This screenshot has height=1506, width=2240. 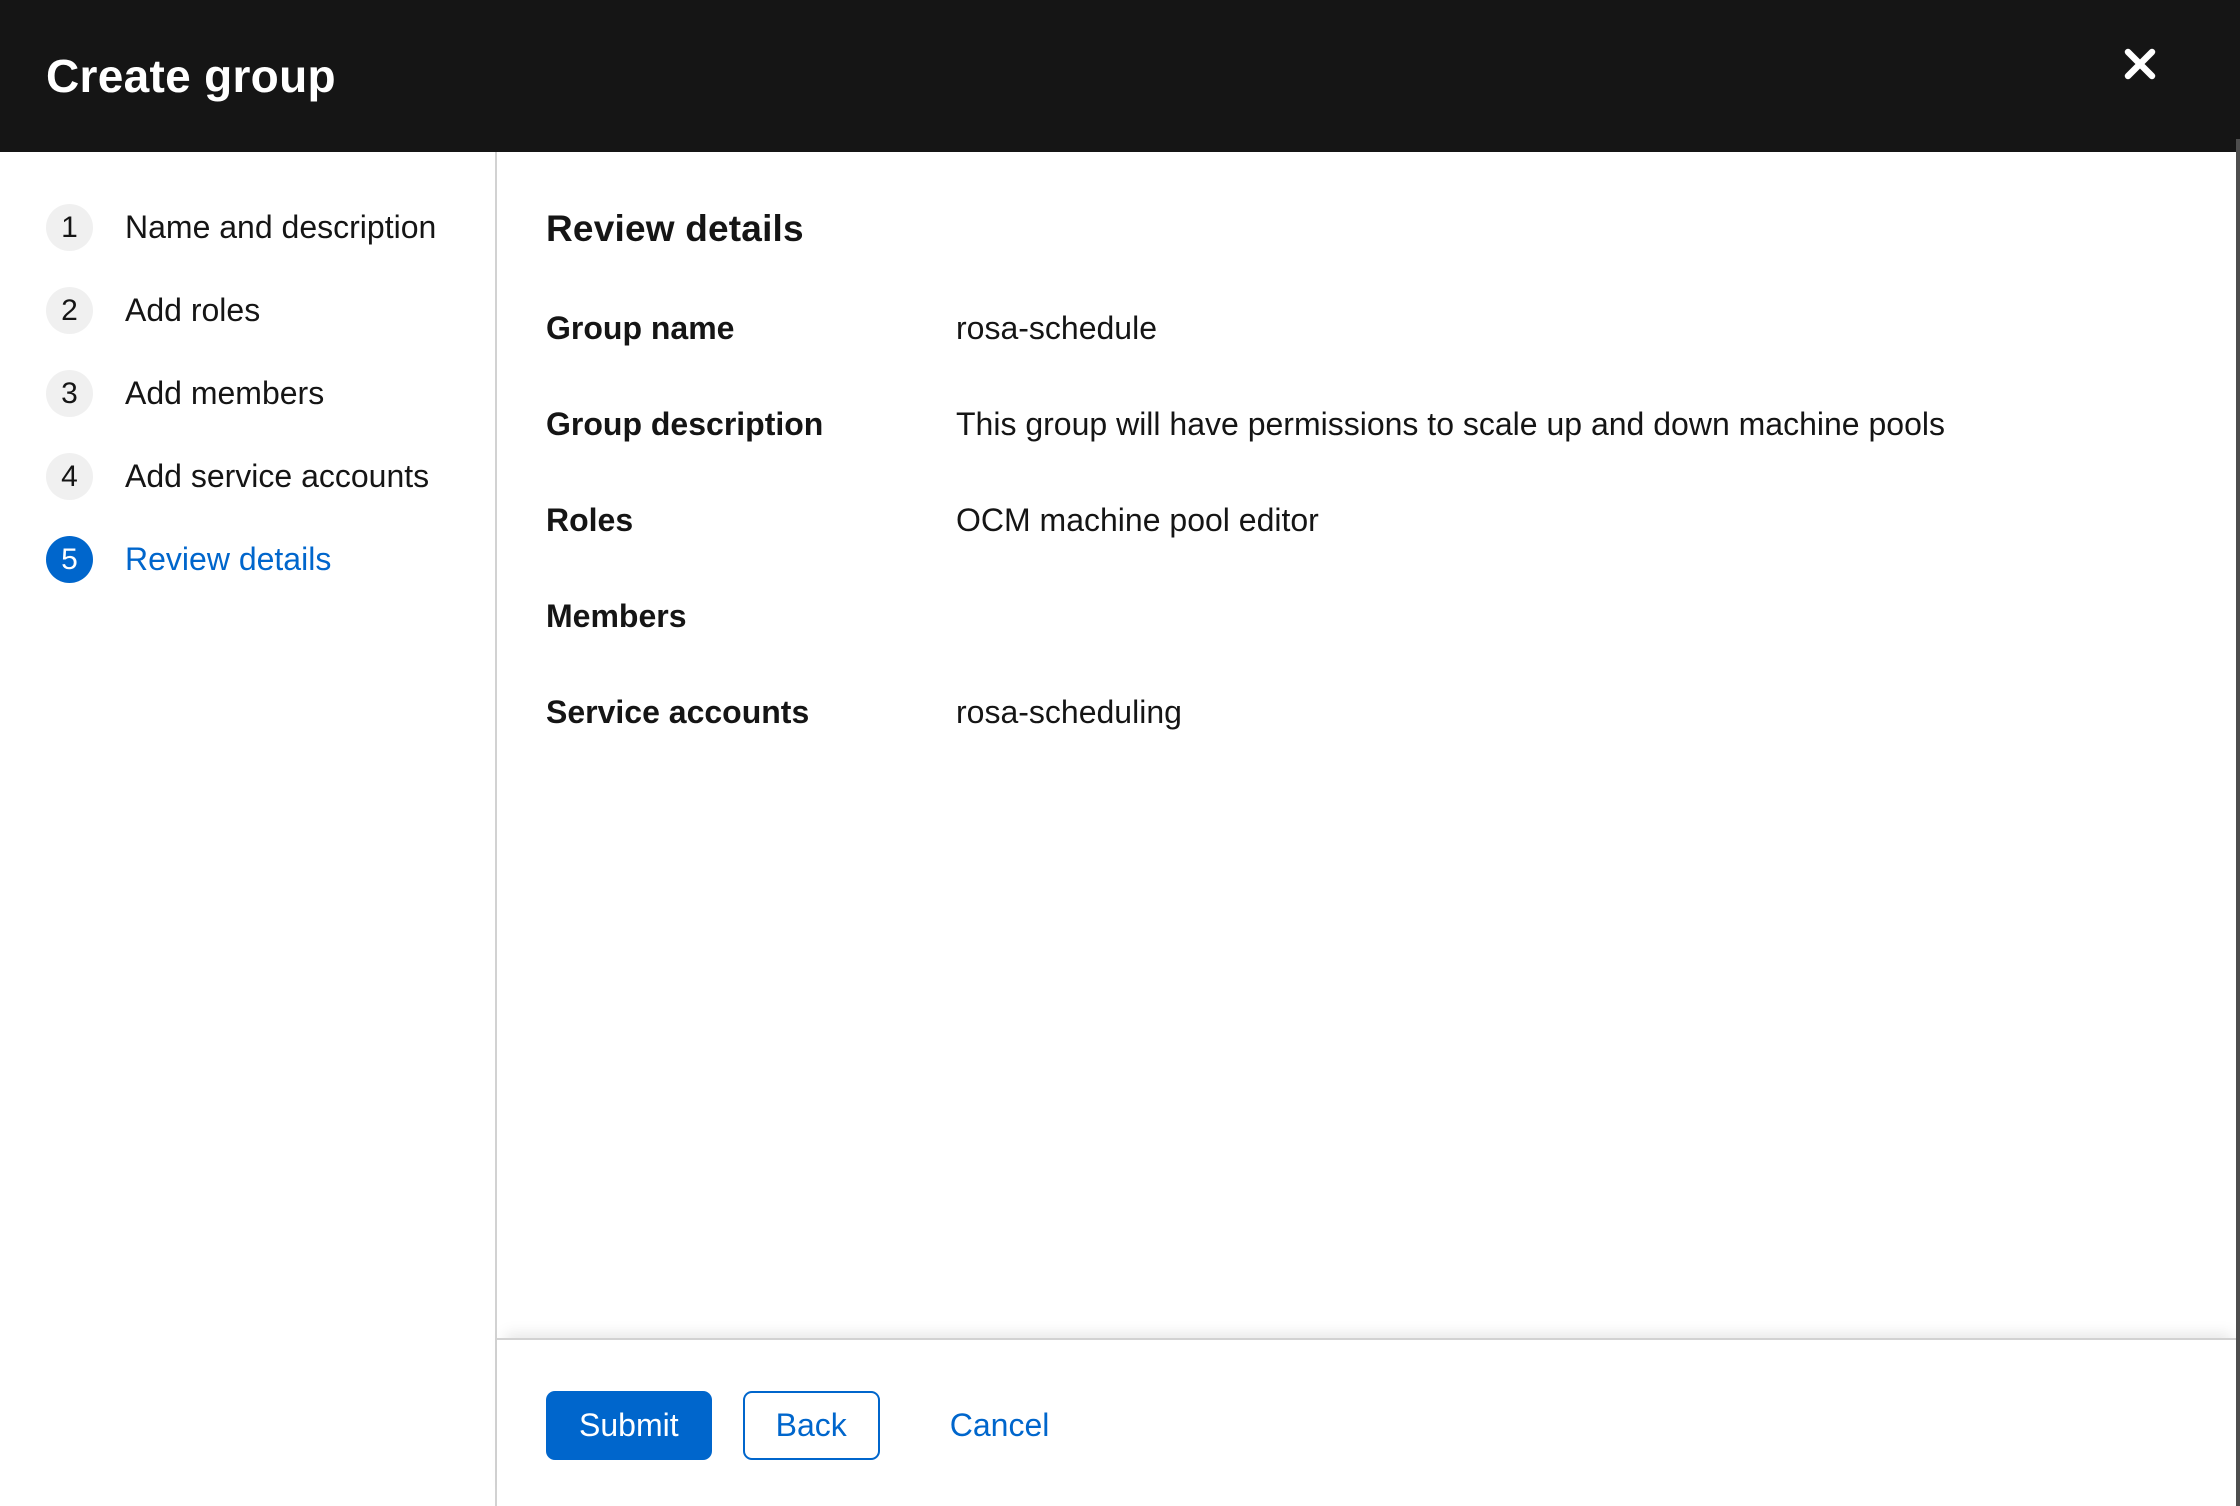 I want to click on wizard-step-add-service-accounts: 4 Add service accounts, so click(x=270, y=476).